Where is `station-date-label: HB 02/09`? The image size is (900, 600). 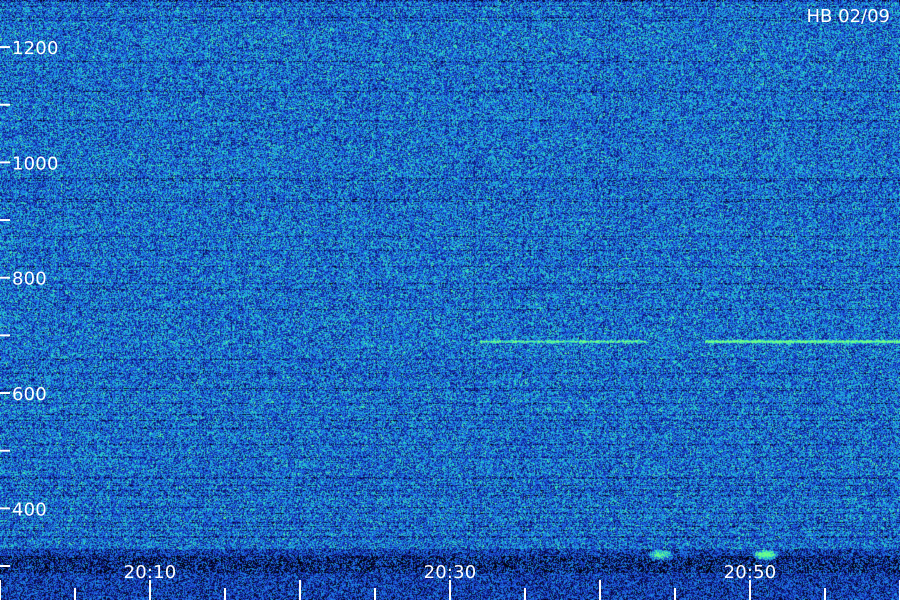 station-date-label: HB 02/09 is located at coordinates (848, 16).